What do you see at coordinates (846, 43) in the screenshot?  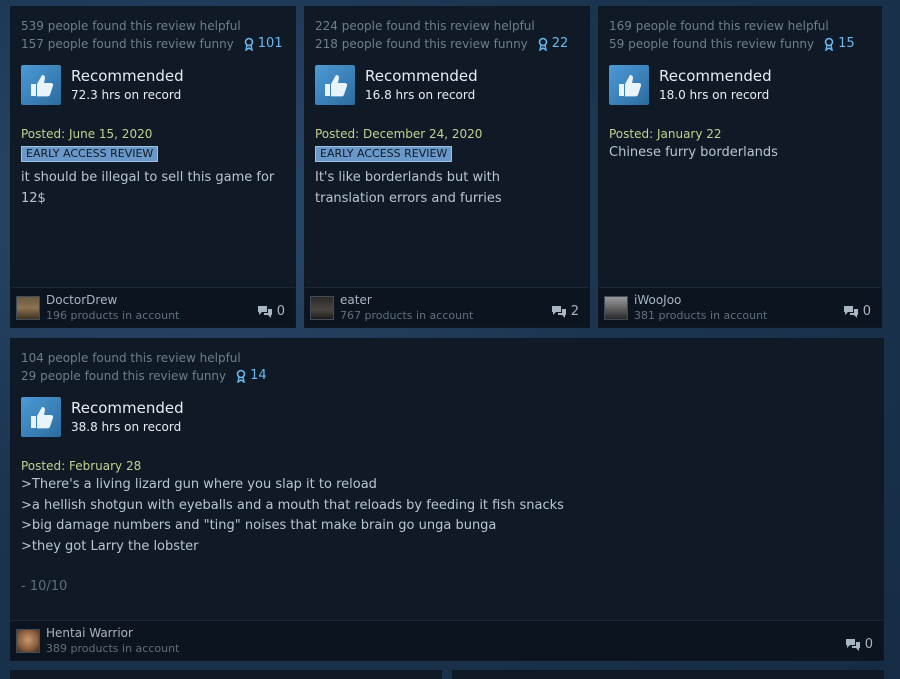 I see `award-number: 15` at bounding box center [846, 43].